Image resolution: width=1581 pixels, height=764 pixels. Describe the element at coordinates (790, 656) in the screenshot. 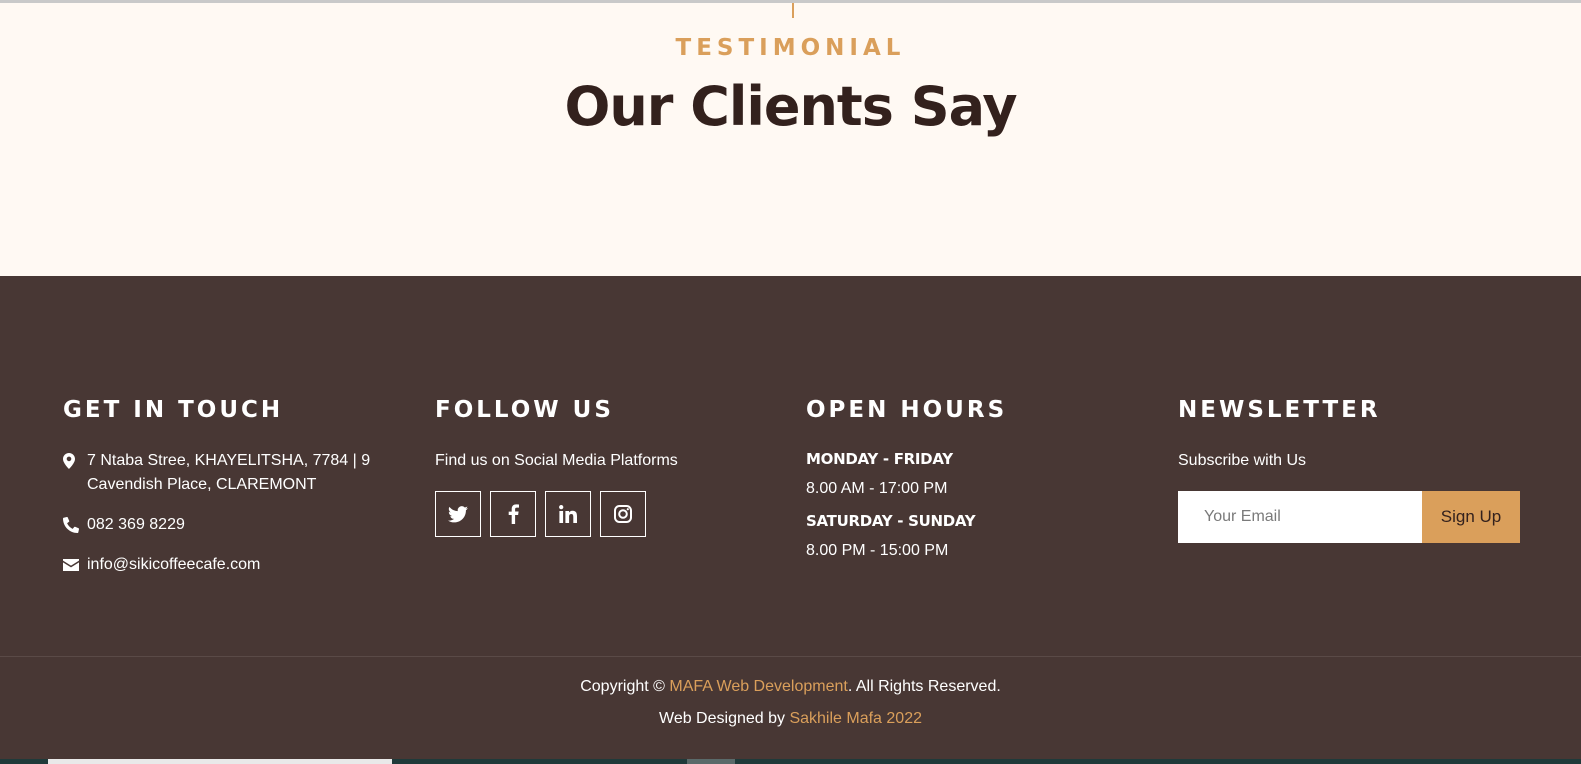

I see `footer-divider` at that location.